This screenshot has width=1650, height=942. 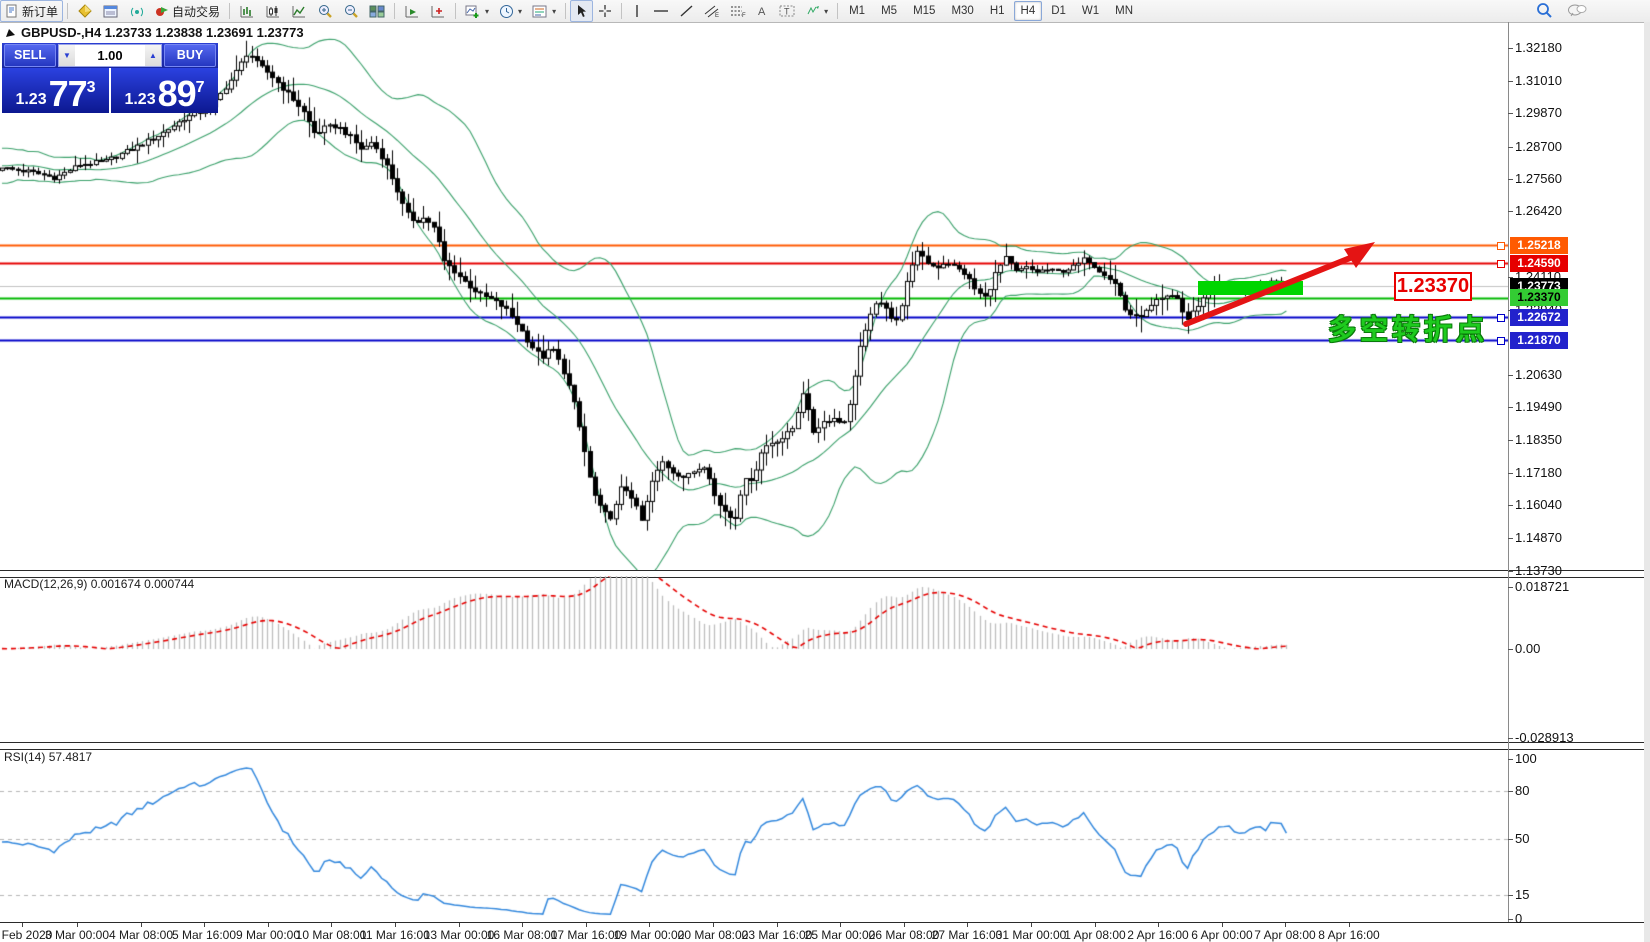 I want to click on volume-input, so click(x=110, y=55).